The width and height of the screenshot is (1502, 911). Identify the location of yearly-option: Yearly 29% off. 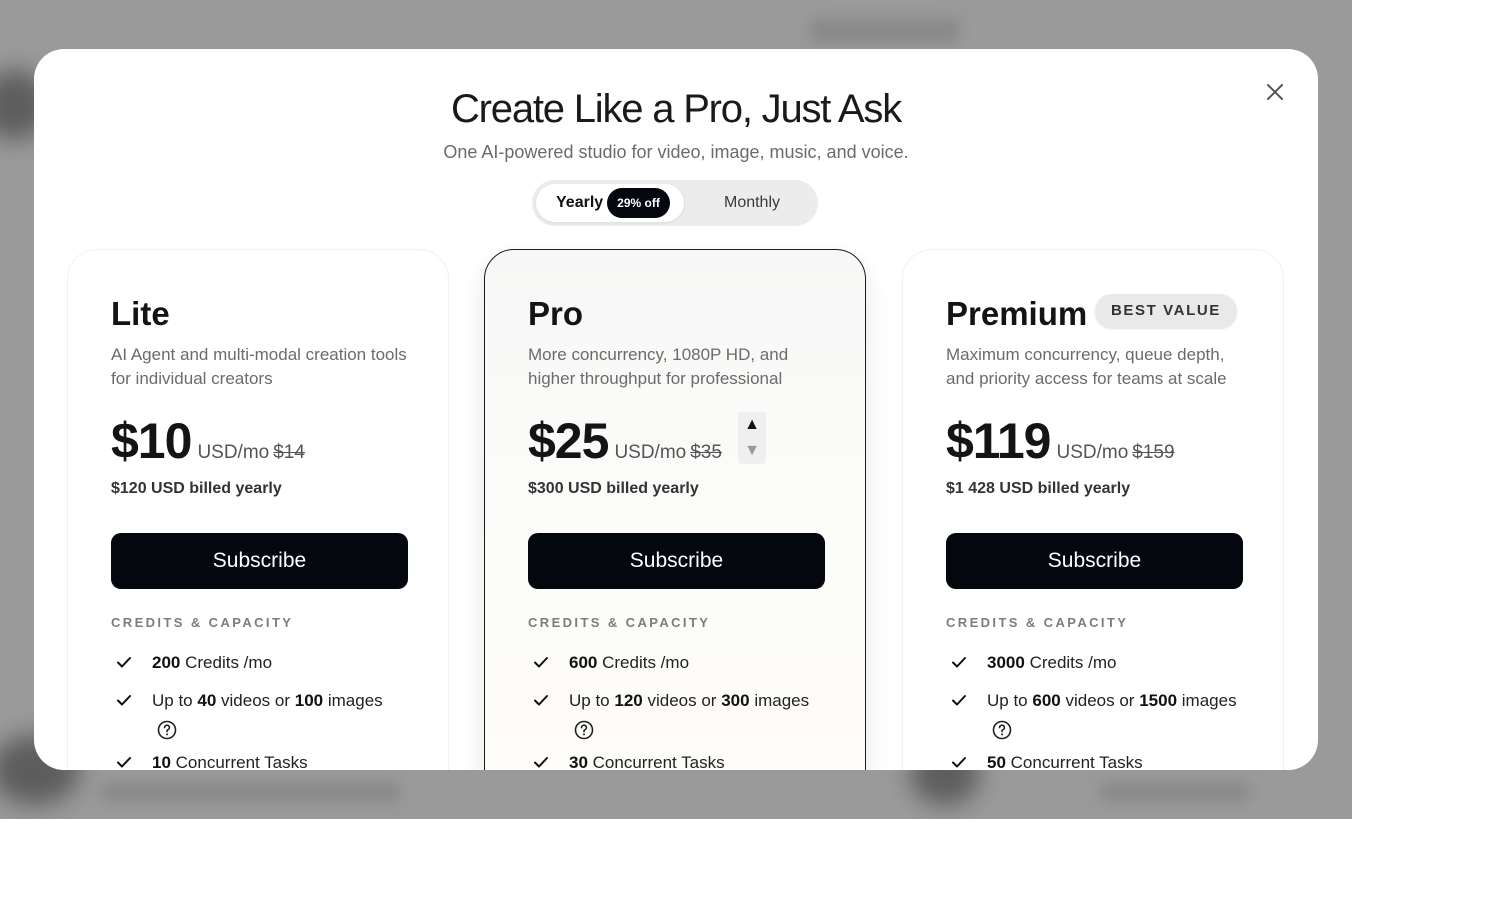
(610, 203).